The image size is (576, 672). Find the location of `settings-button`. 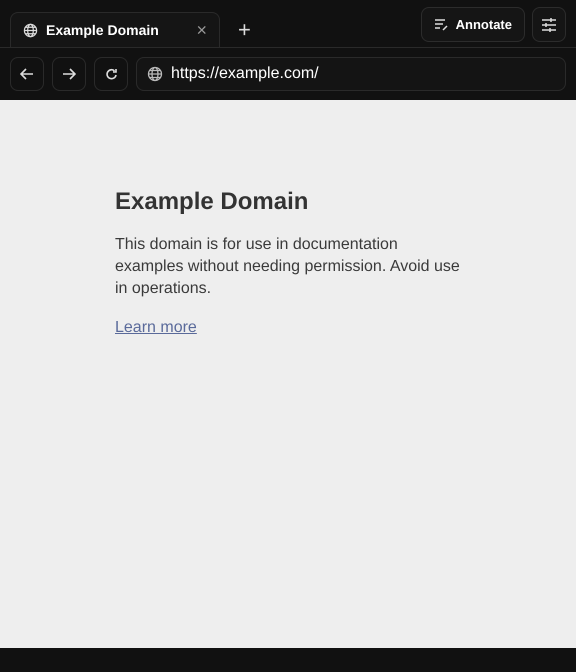

settings-button is located at coordinates (549, 24).